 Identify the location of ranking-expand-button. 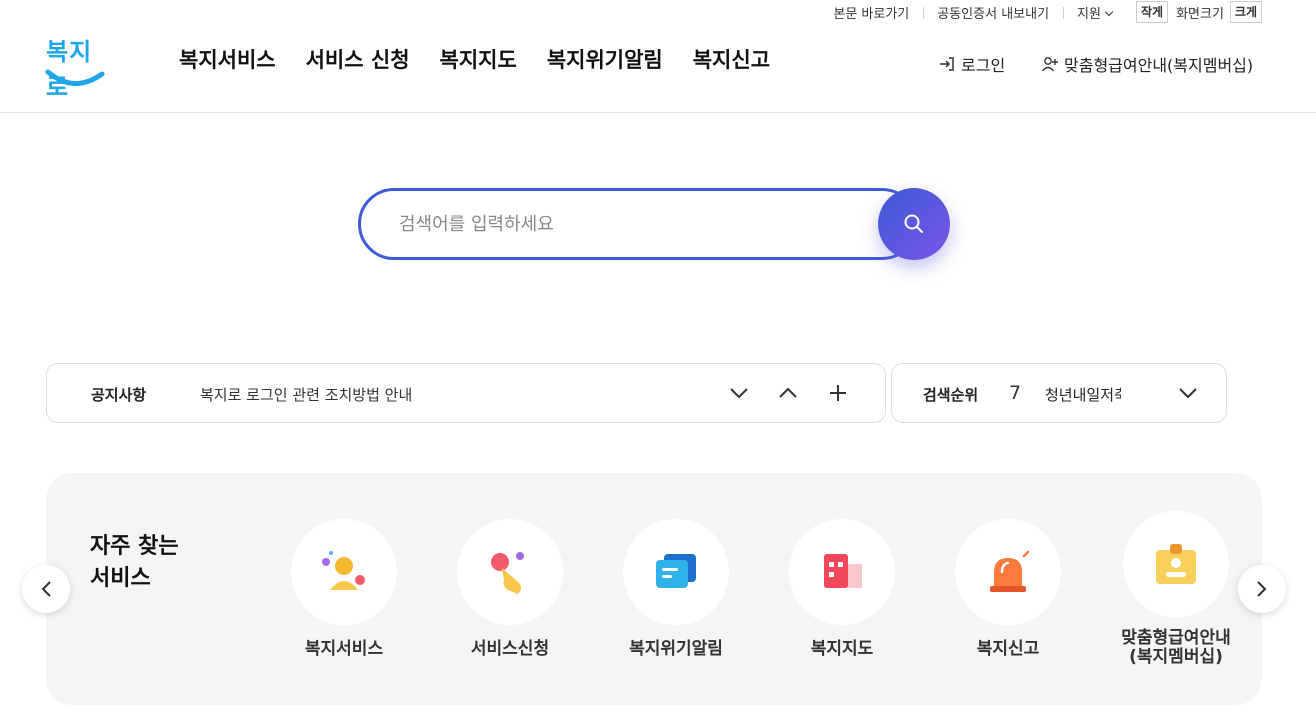
(1188, 393).